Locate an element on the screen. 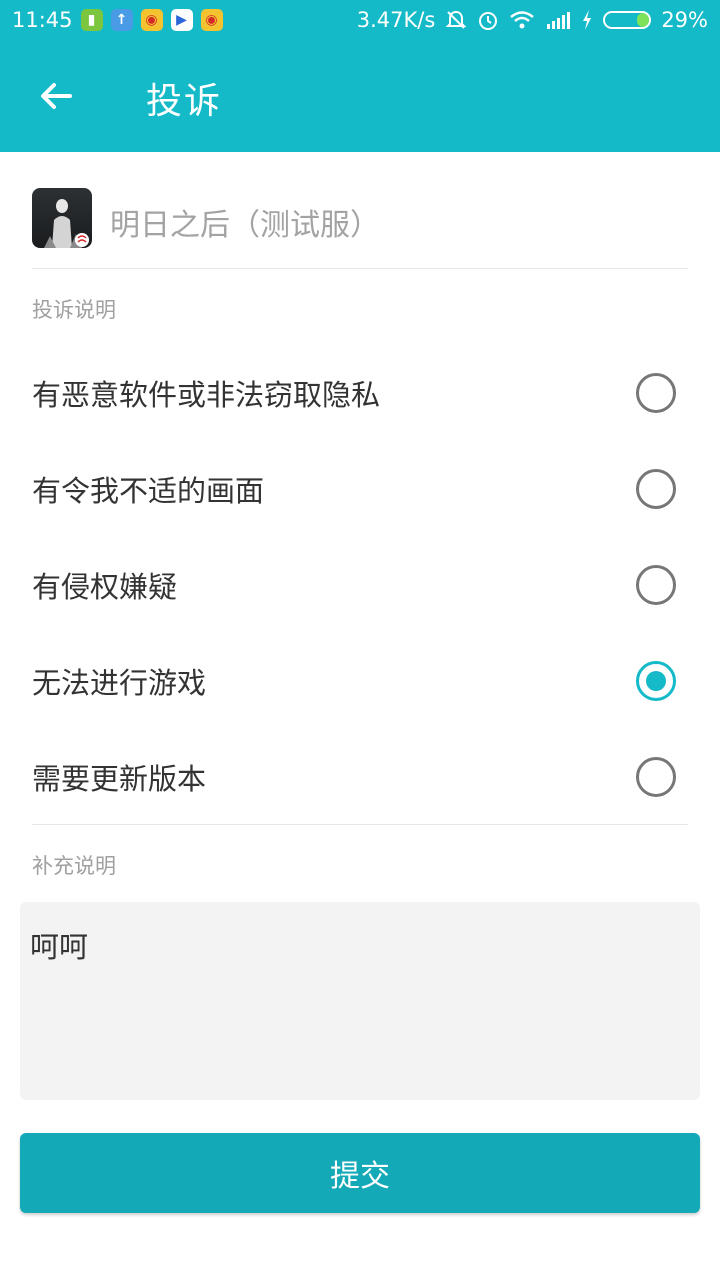  status-time: 11:45 is located at coordinates (42, 20).